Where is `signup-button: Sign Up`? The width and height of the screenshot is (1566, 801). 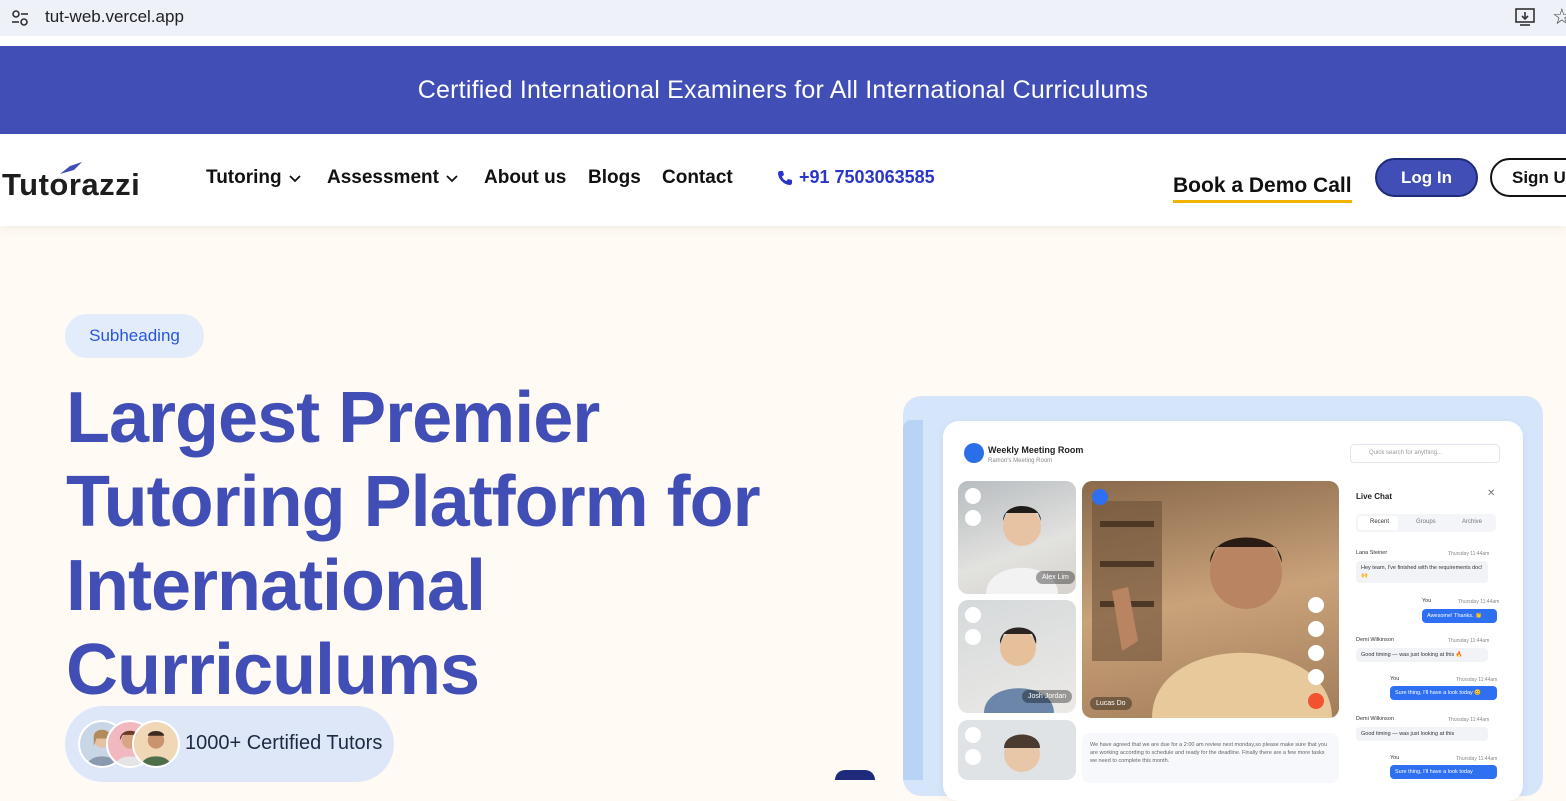
signup-button: Sign Up is located at coordinates (1528, 177).